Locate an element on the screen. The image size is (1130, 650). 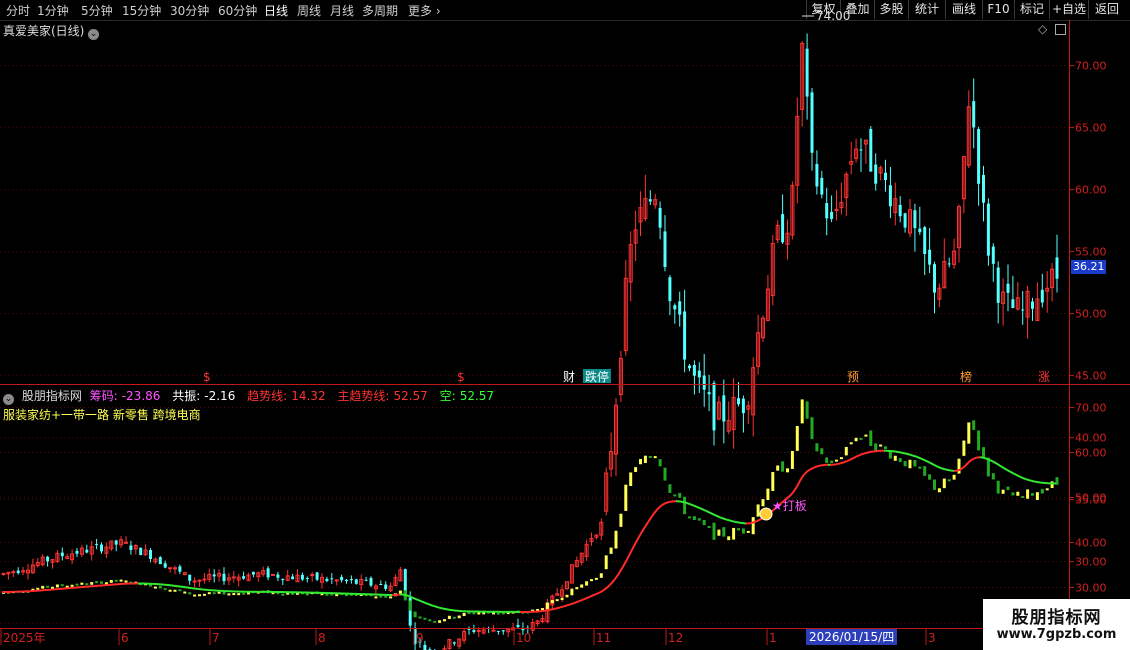
x-tick-label: 2025年 is located at coordinates (24, 638).